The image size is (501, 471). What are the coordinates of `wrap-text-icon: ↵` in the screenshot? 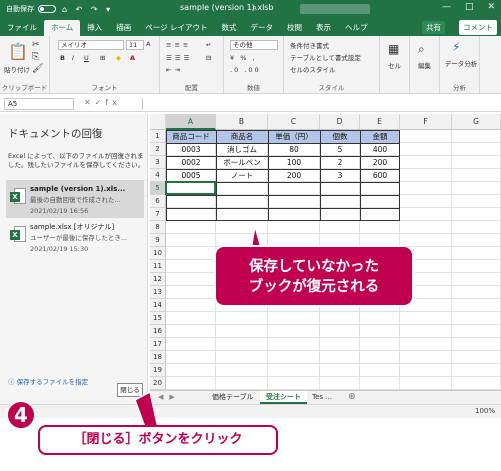 It's located at (208, 45).